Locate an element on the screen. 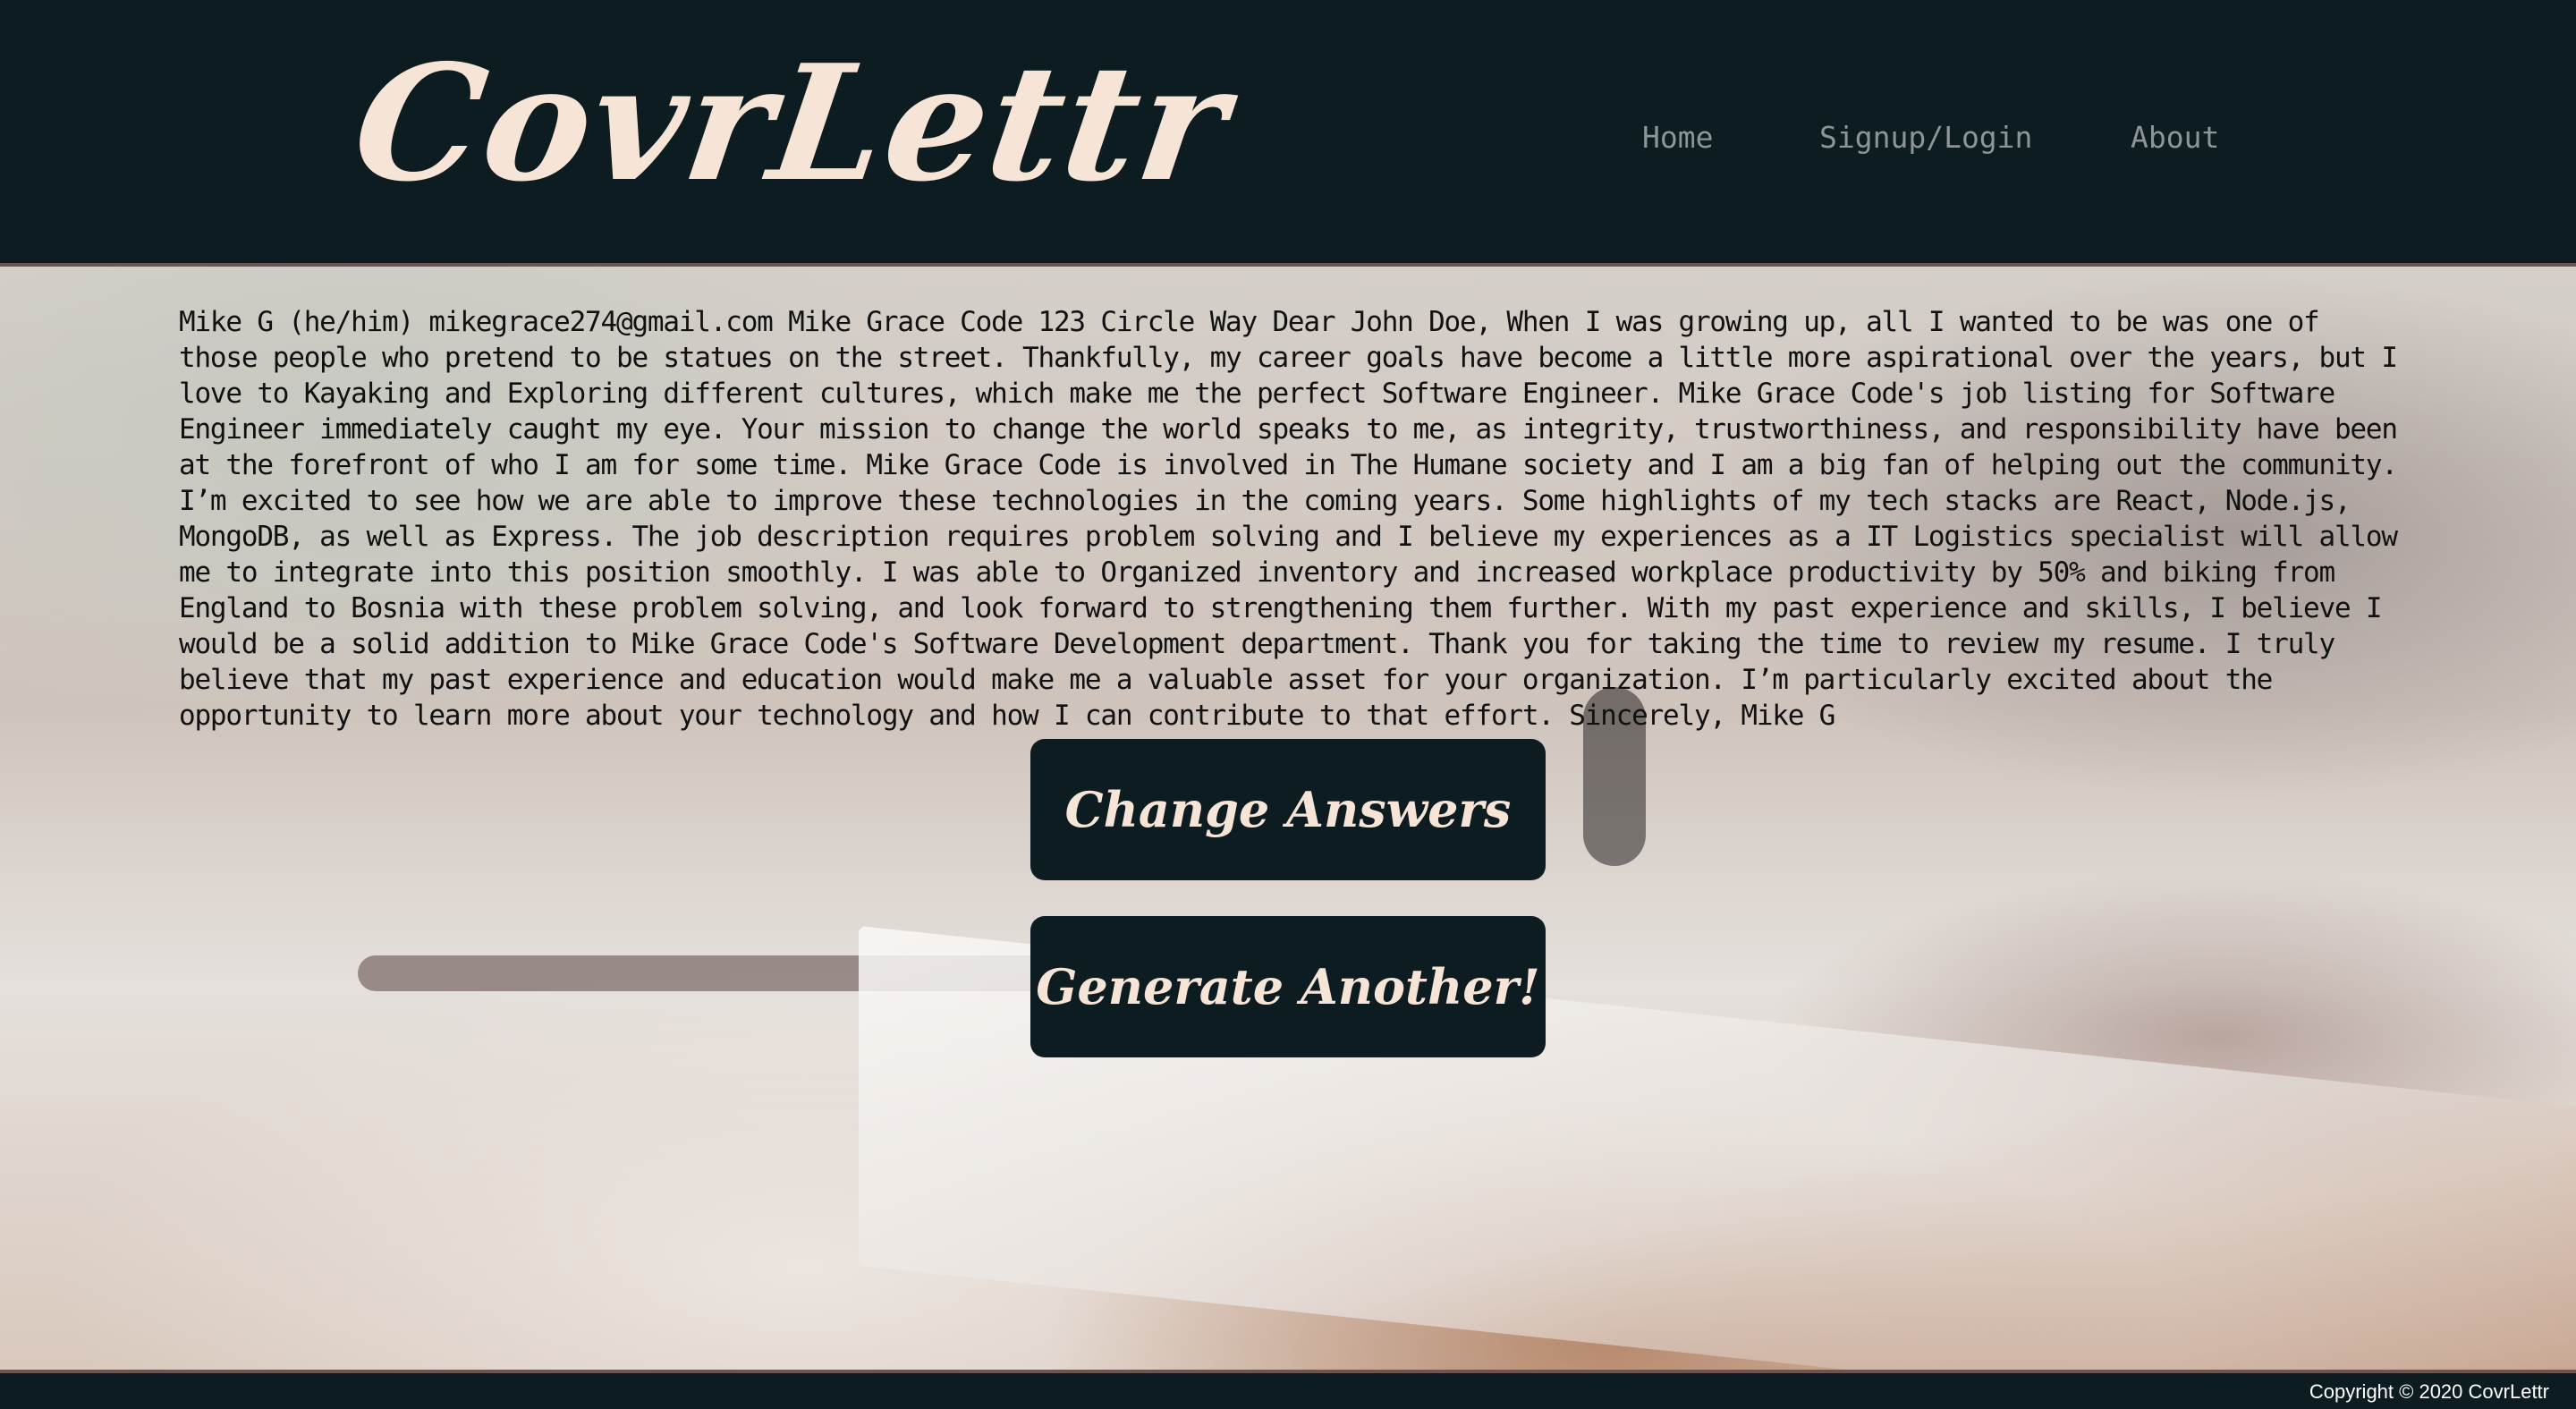  change-answers-button: Change Answers is located at coordinates (1288, 810).